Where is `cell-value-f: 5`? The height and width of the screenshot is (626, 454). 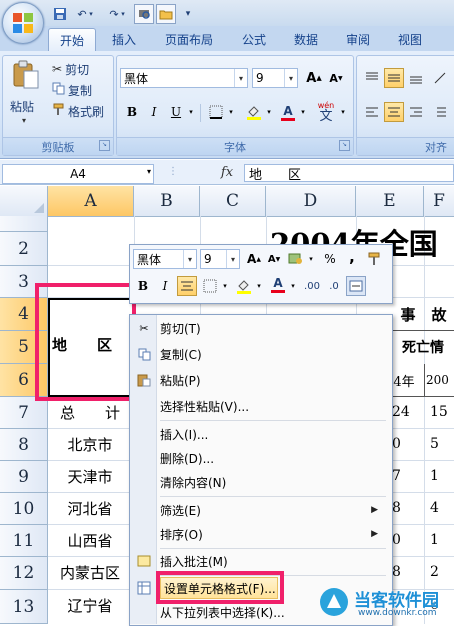
cell-value-f: 5 is located at coordinates (442, 444).